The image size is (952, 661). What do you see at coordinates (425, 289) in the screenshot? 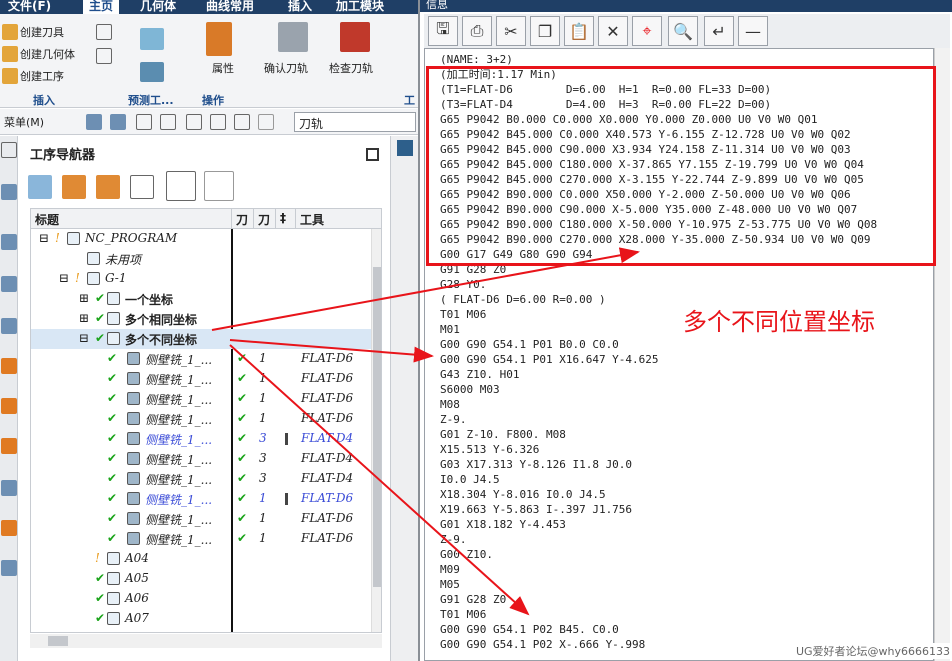
I see `arrow-to-header` at bounding box center [425, 289].